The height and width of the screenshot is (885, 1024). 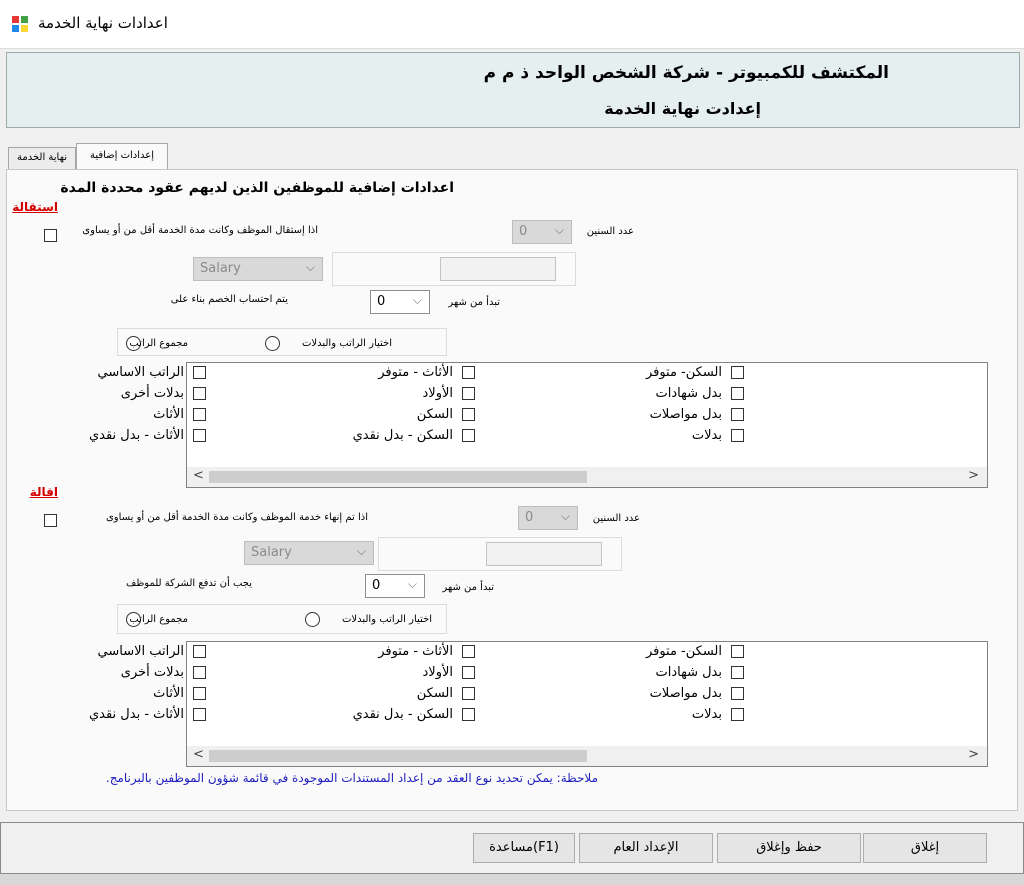 I want to click on resignation-start-month-combo: 0 ⌵, so click(x=400, y=302).